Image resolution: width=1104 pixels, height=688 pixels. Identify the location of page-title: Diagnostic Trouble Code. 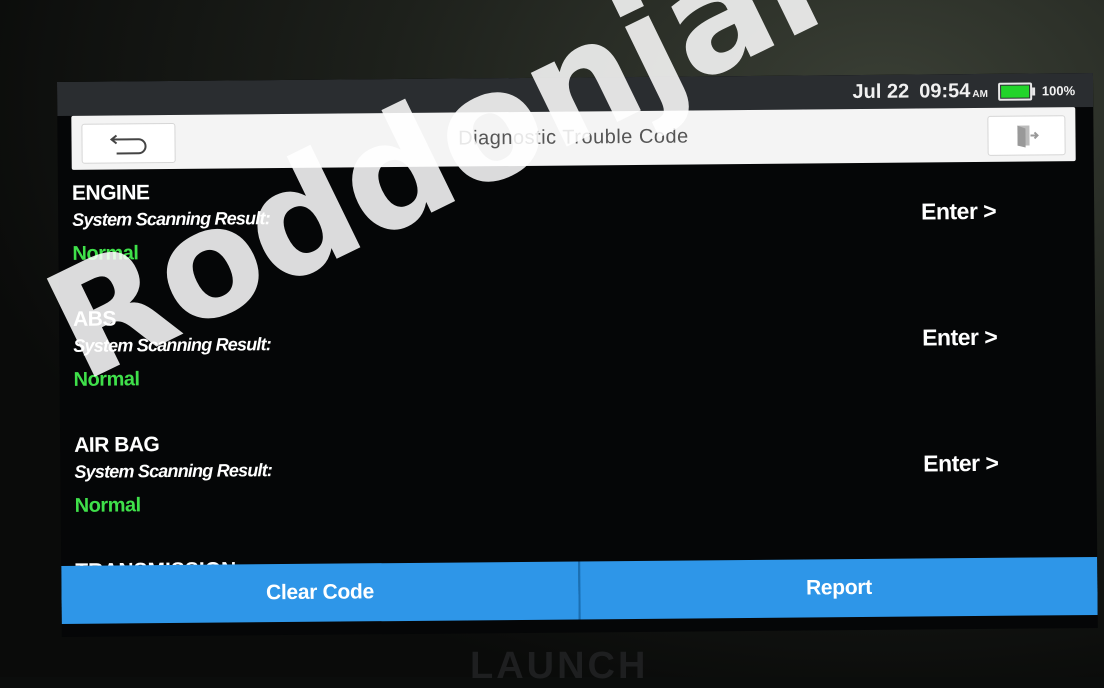
(573, 137).